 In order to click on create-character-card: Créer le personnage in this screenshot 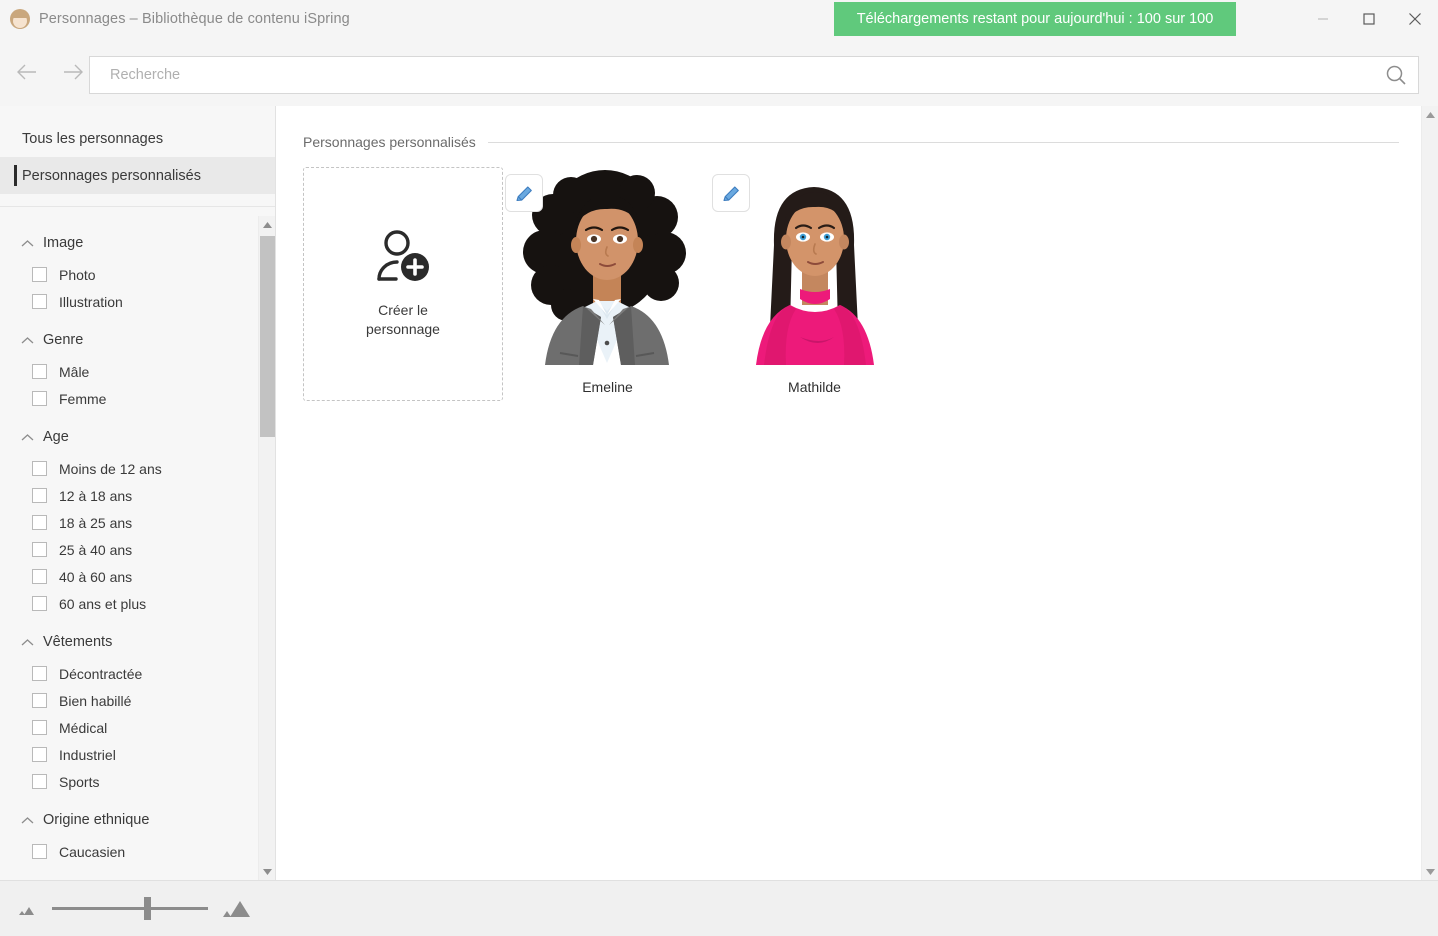, I will do `click(403, 284)`.